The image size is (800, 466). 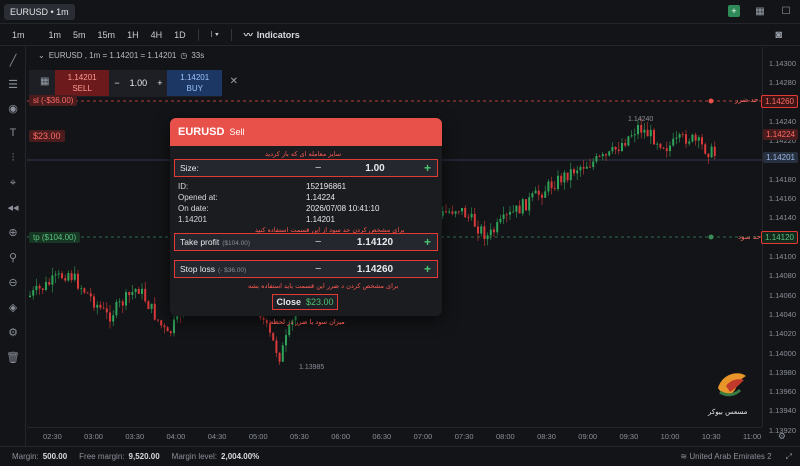 I want to click on tf-5m: 5m, so click(x=79, y=35).